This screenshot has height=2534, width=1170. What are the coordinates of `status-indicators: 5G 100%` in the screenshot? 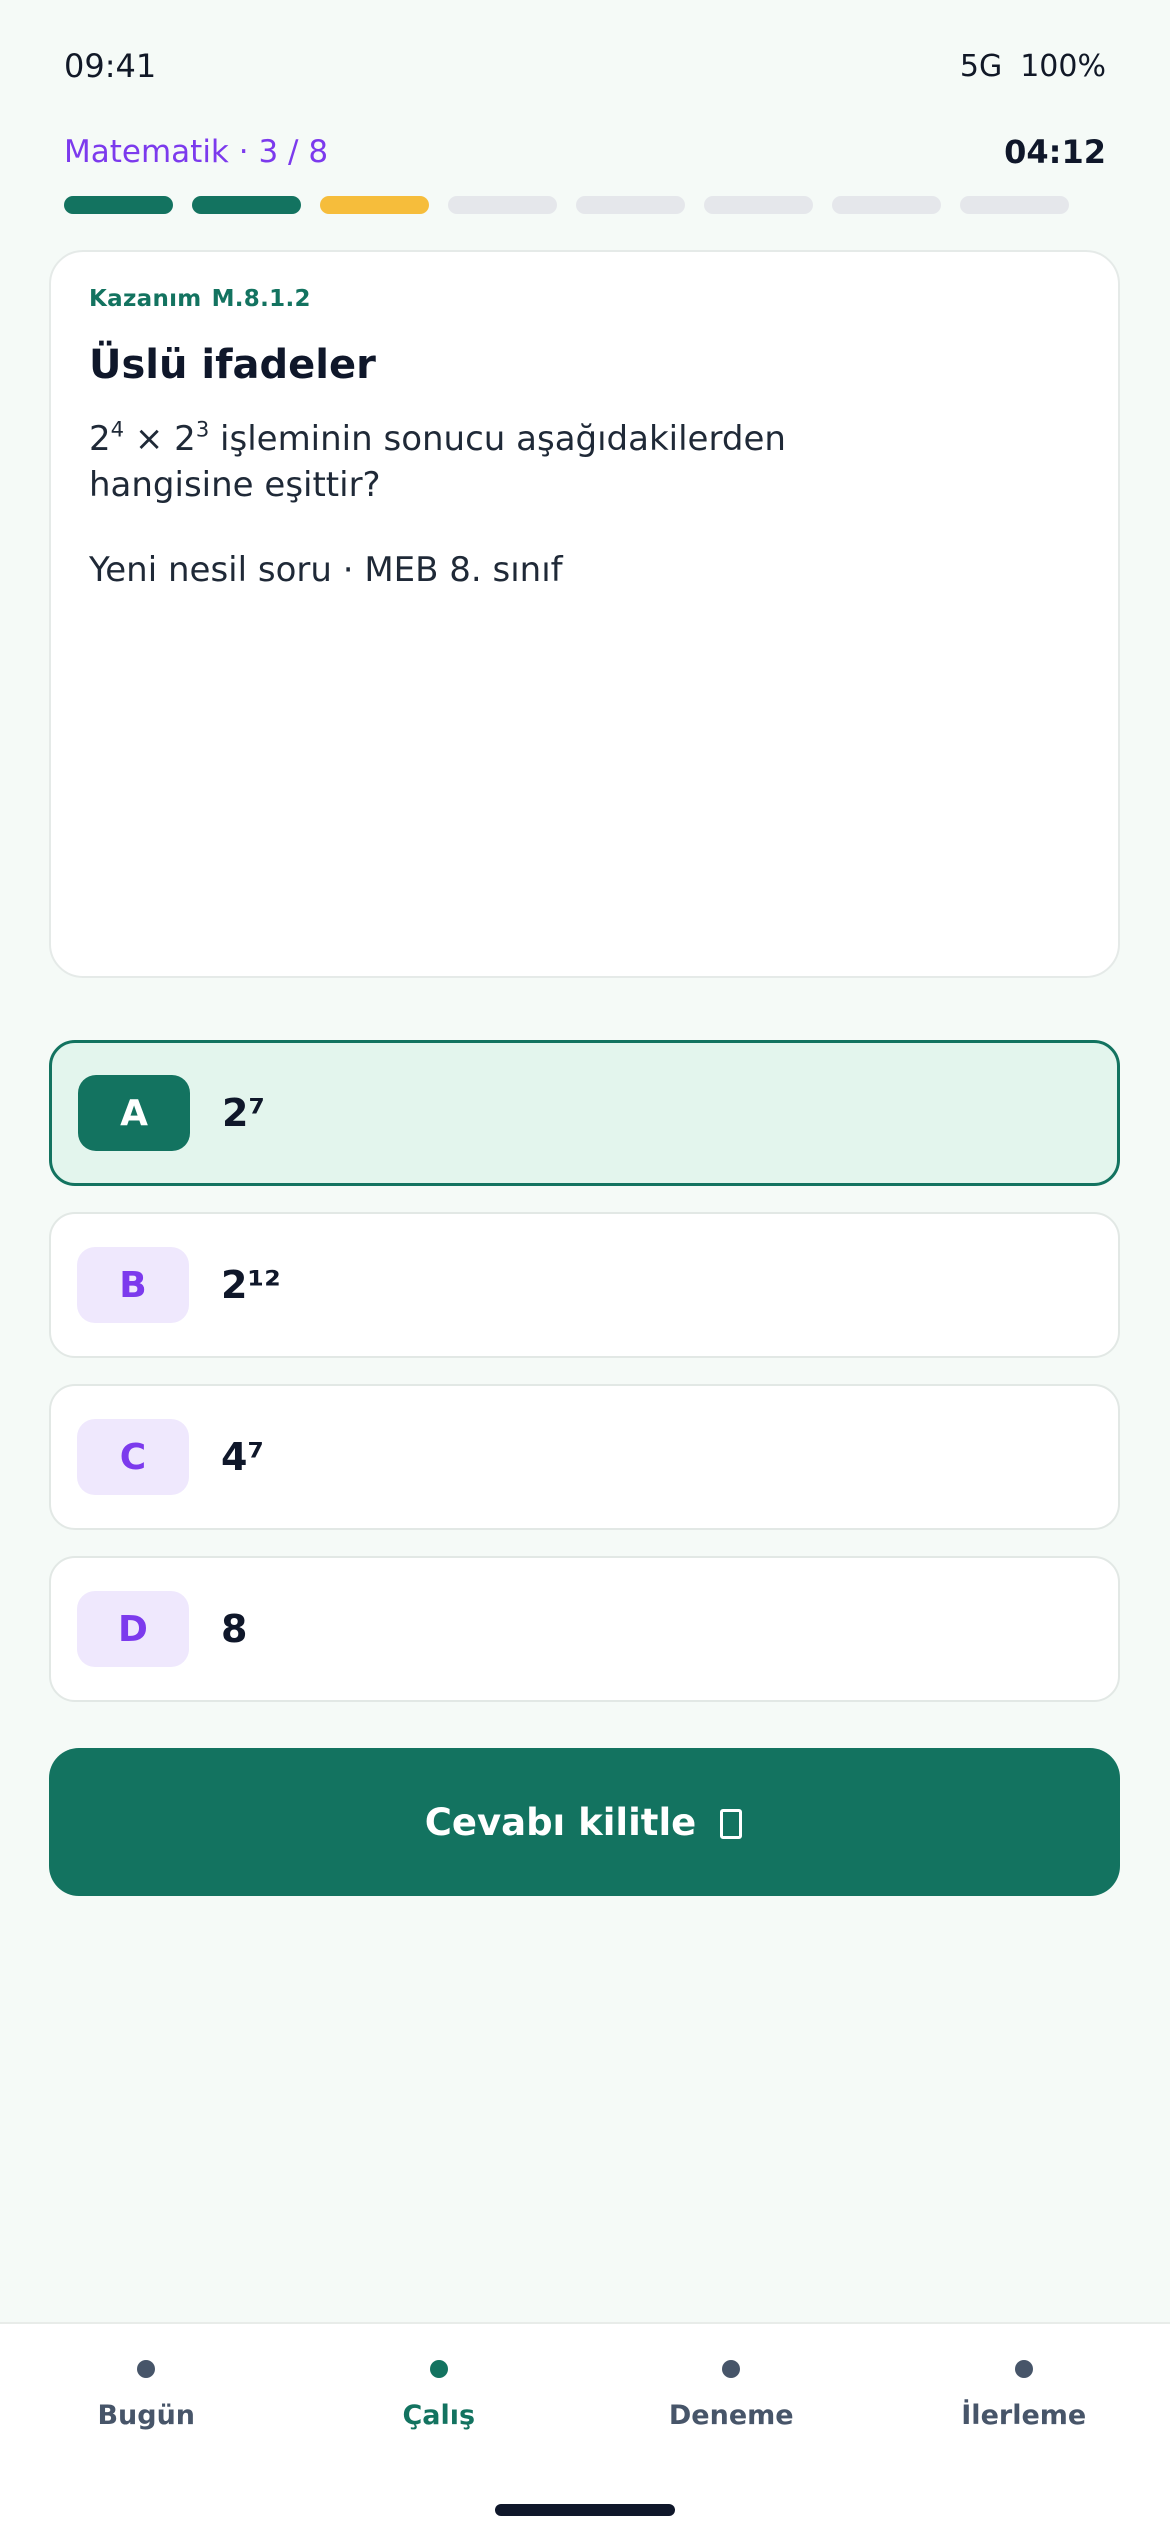 It's located at (1033, 66).